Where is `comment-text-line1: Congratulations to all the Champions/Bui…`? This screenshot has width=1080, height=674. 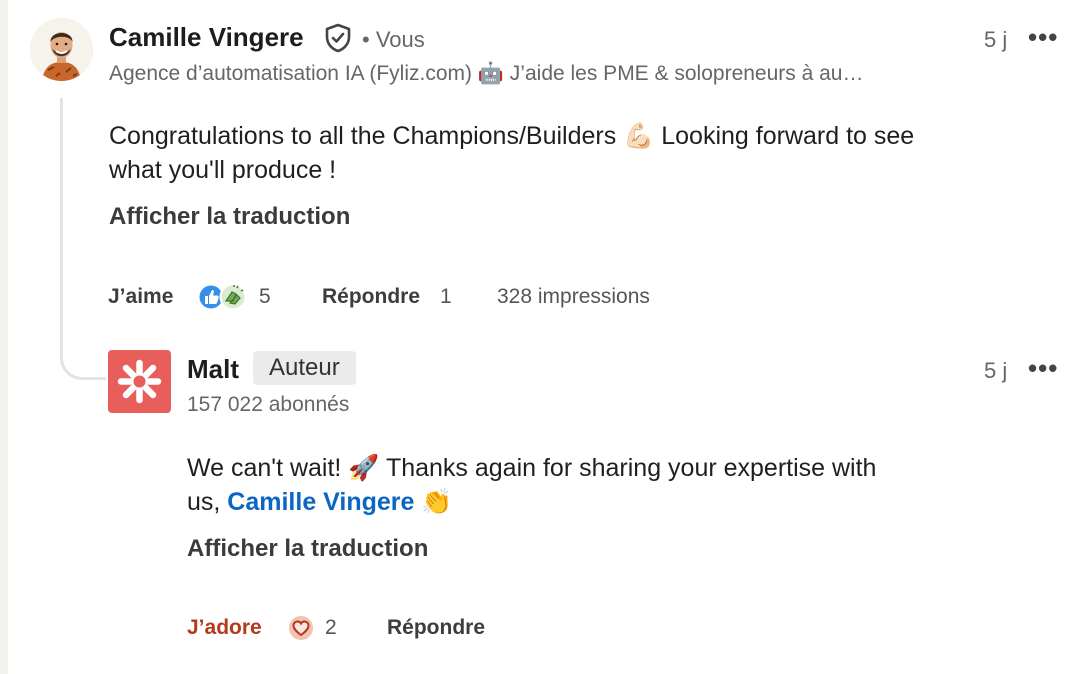
comment-text-line1: Congratulations to all the Champions/Bui… is located at coordinates (512, 136).